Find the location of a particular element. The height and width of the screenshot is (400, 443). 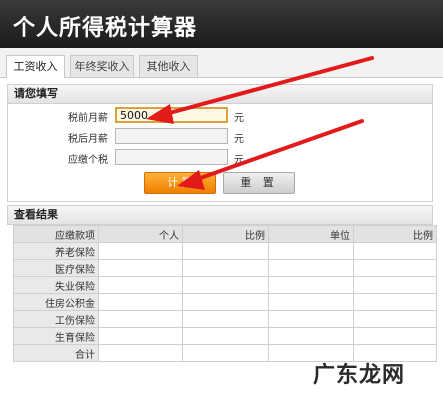

arrow-to-calculate-button is located at coordinates (270, 154).